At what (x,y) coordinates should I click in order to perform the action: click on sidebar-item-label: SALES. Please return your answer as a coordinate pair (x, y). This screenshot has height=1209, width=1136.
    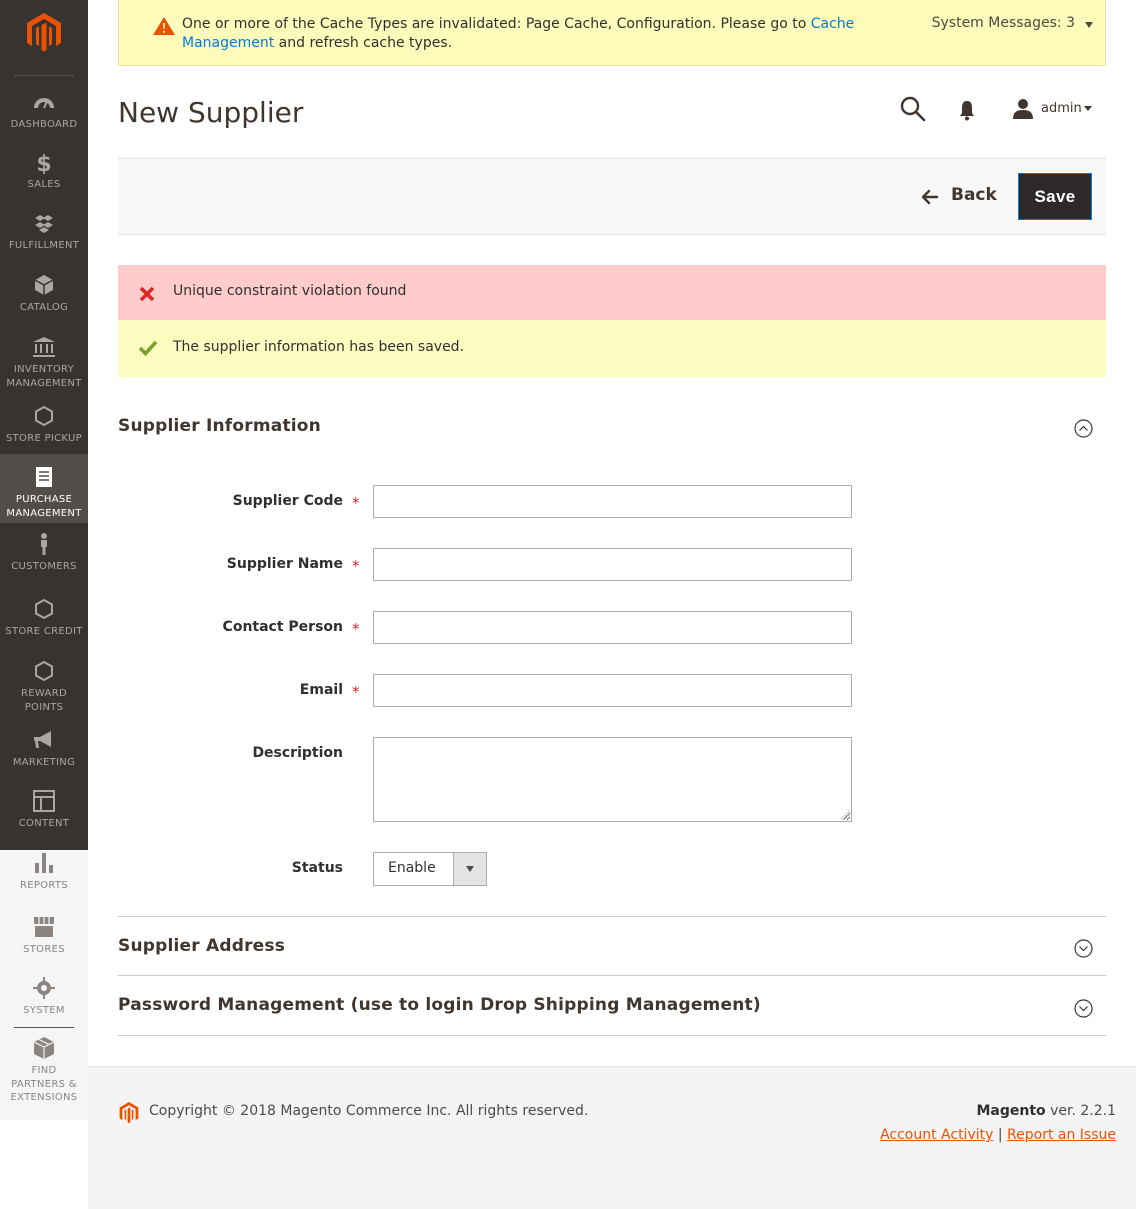
    Looking at the image, I should click on (44, 184).